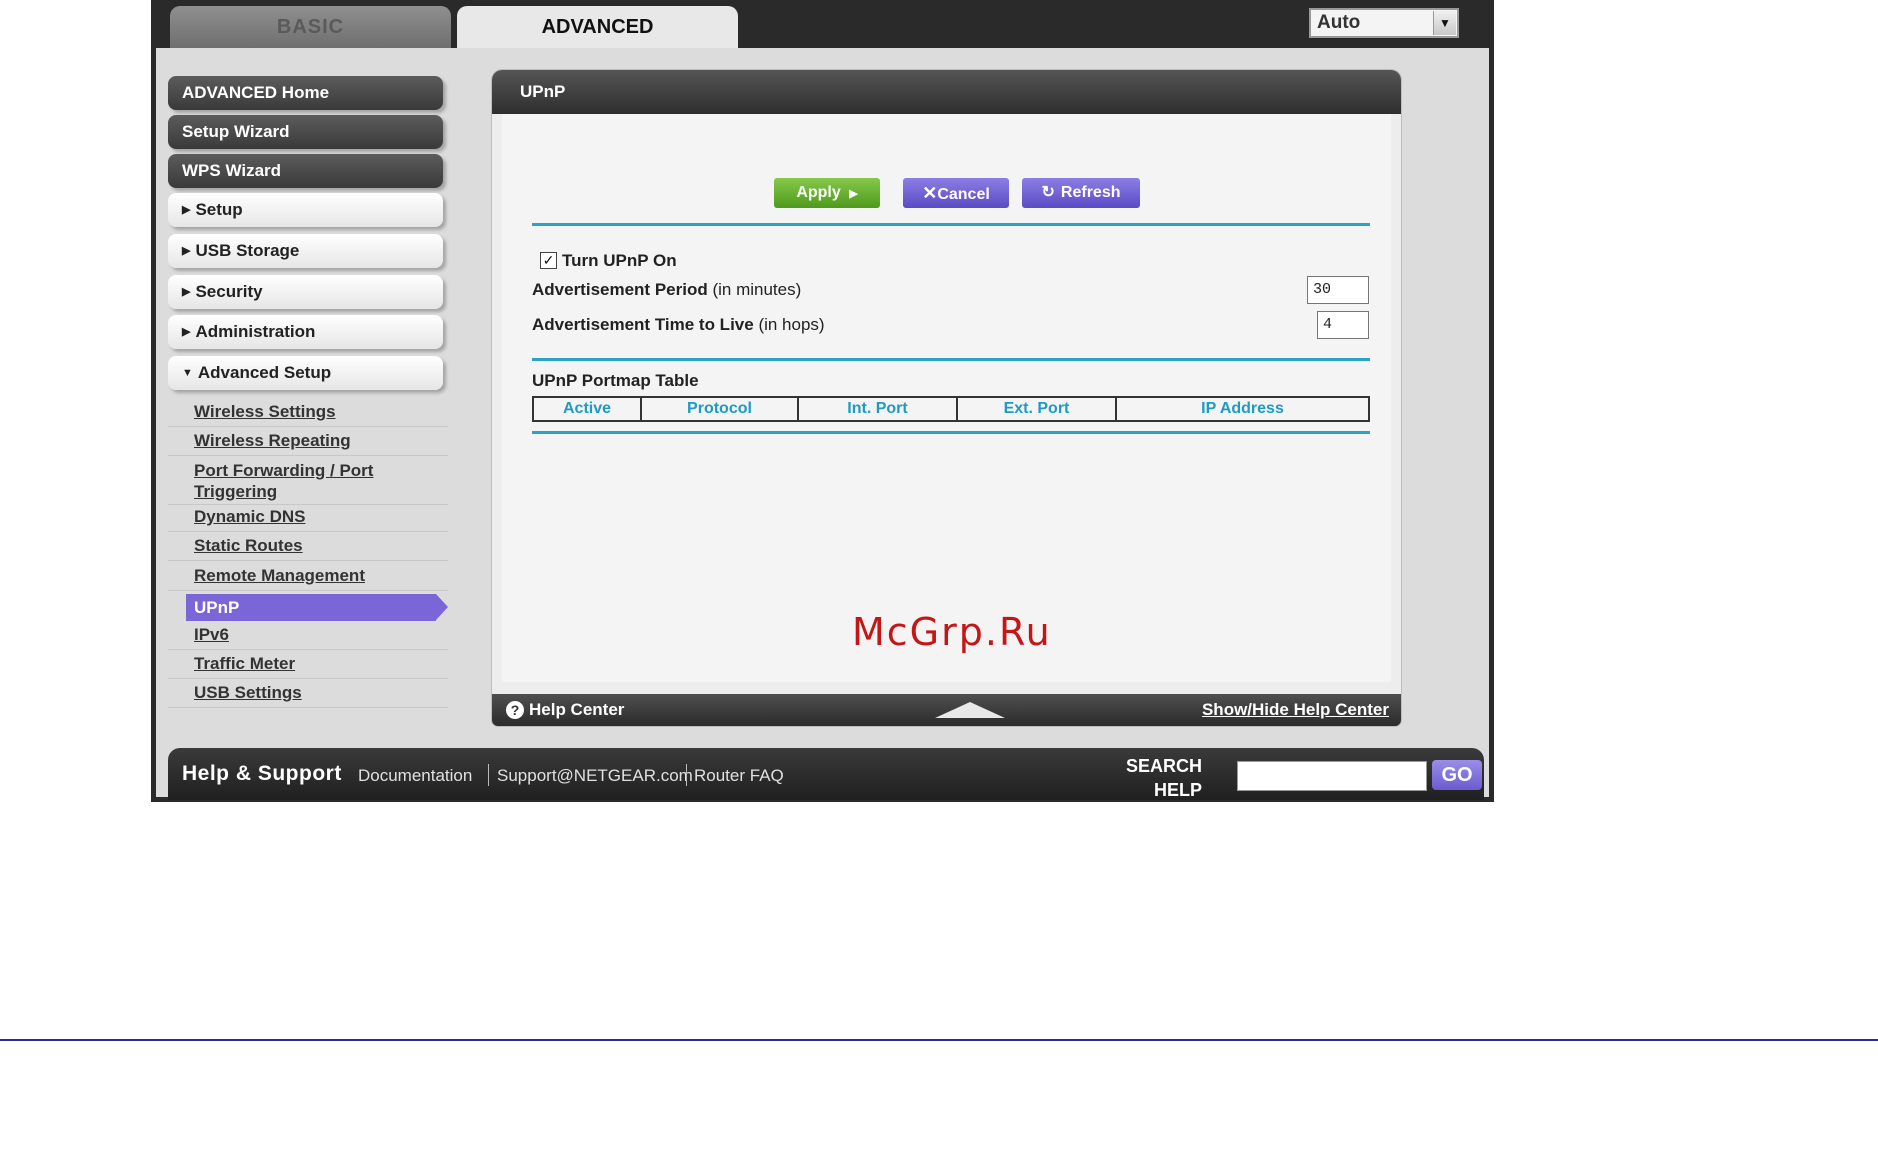 This screenshot has width=1878, height=1176. What do you see at coordinates (1090, 192) in the screenshot?
I see `refresh-button-label: Refresh` at bounding box center [1090, 192].